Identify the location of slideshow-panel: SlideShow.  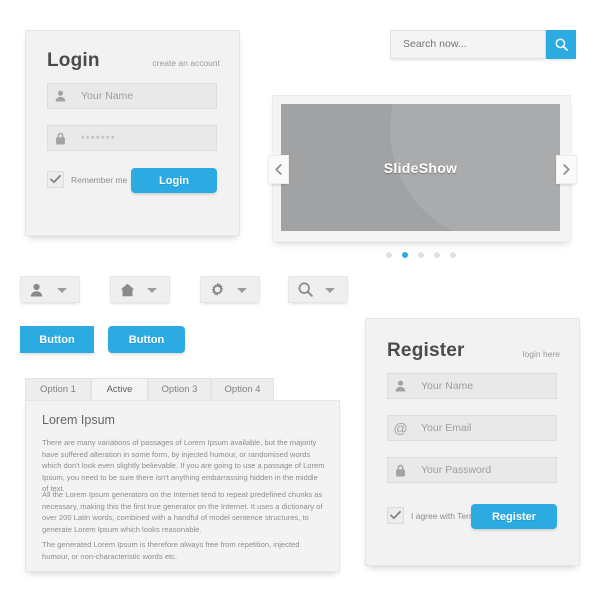
(421, 168).